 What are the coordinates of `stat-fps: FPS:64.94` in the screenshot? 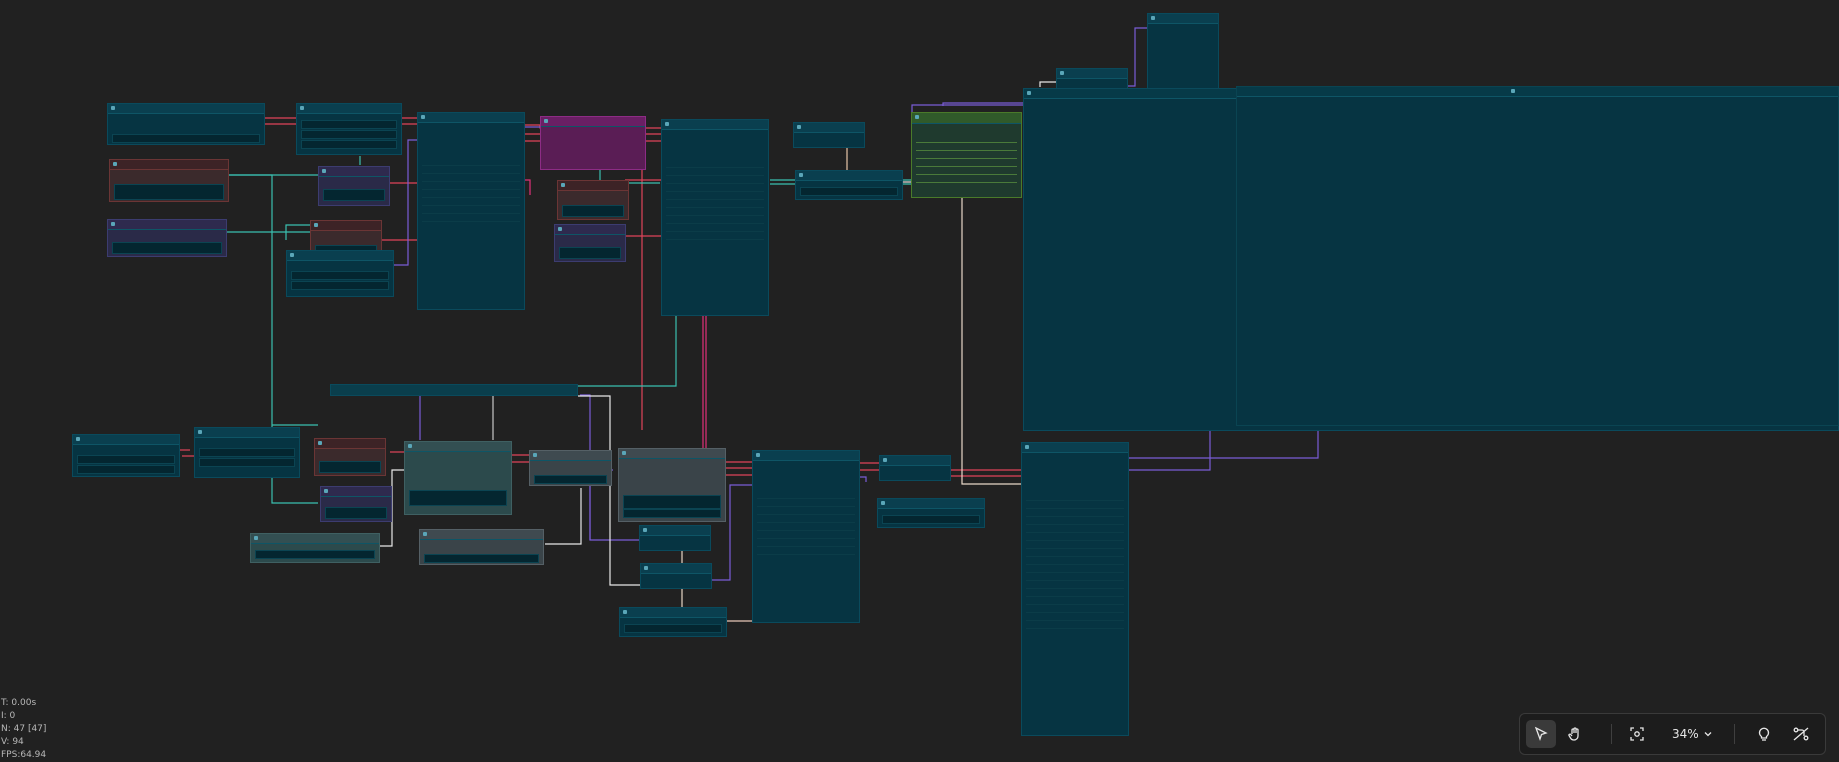 It's located at (24, 755).